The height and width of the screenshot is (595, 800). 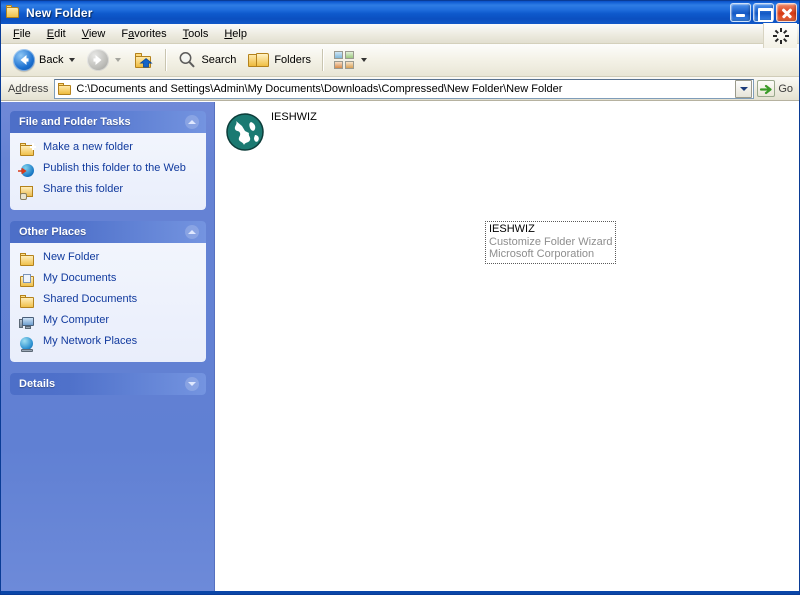 I want to click on views-button, so click(x=350, y=60).